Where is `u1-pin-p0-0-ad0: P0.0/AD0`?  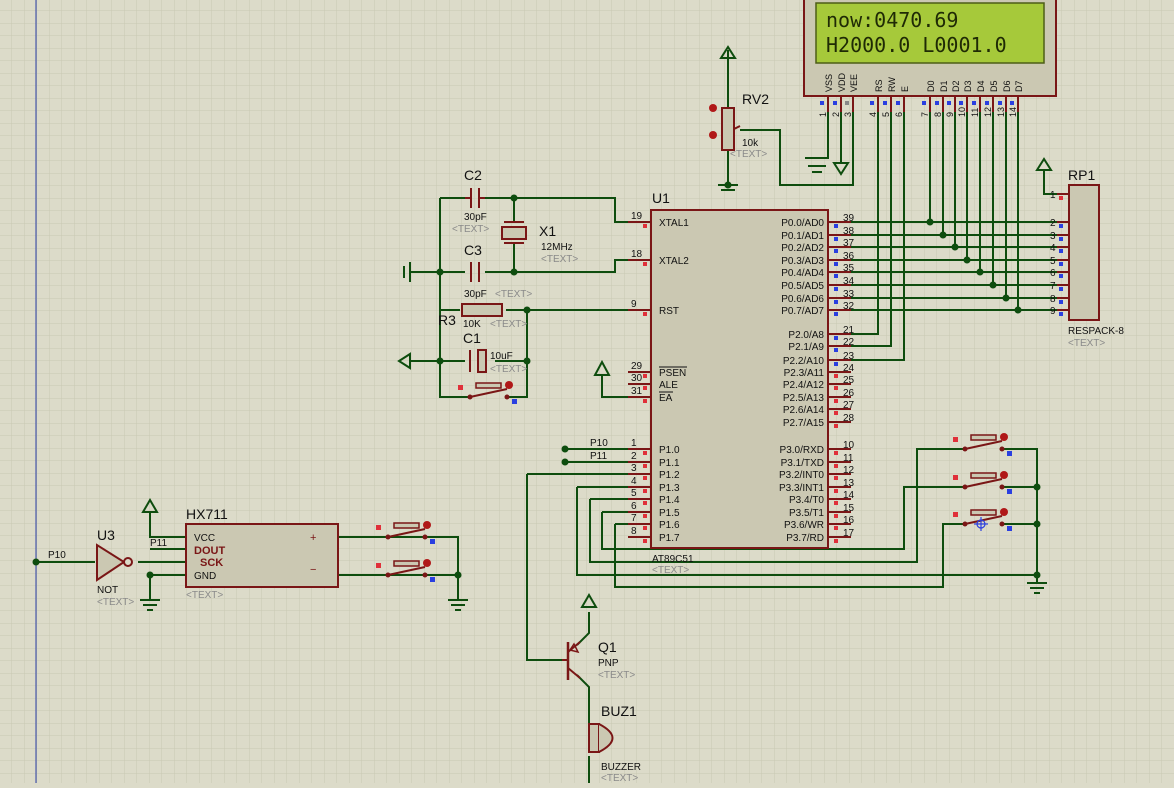 u1-pin-p0-0-ad0: P0.0/AD0 is located at coordinates (802, 223).